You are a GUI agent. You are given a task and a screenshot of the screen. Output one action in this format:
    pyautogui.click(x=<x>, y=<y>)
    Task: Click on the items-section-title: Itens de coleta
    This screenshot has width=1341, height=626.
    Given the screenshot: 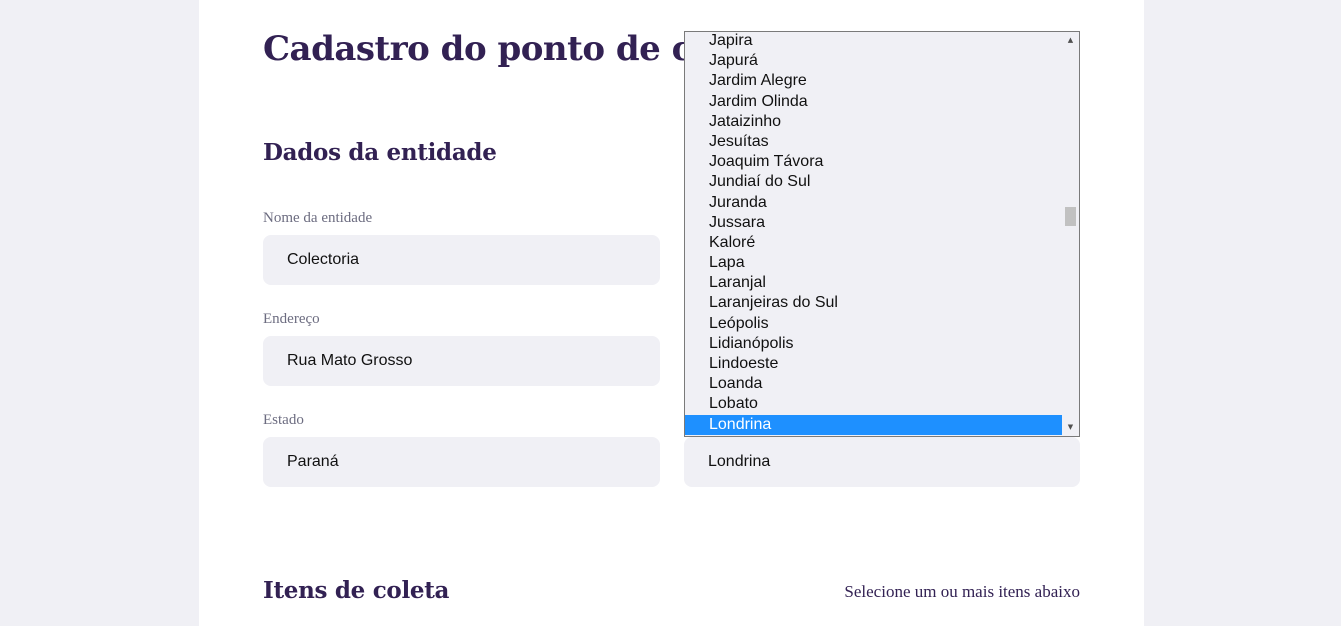 What is the action you would take?
    pyautogui.click(x=356, y=590)
    